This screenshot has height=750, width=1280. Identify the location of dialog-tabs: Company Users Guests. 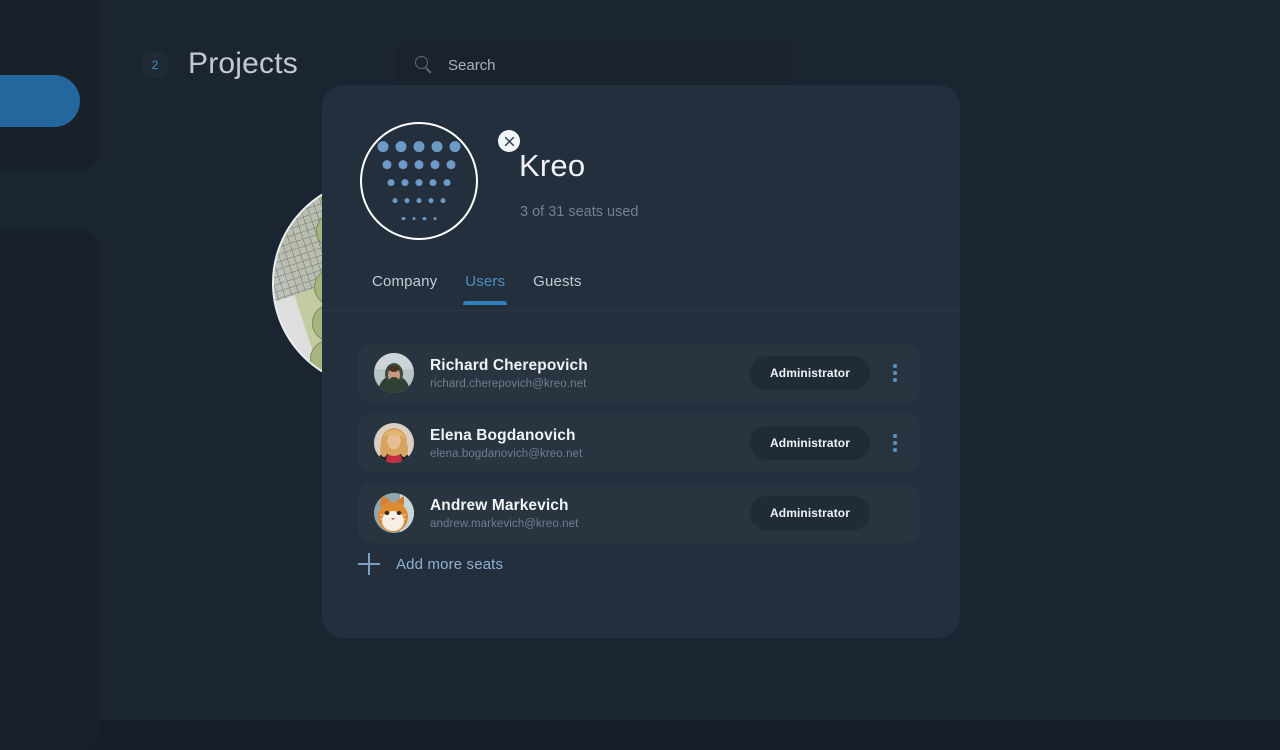
(477, 289).